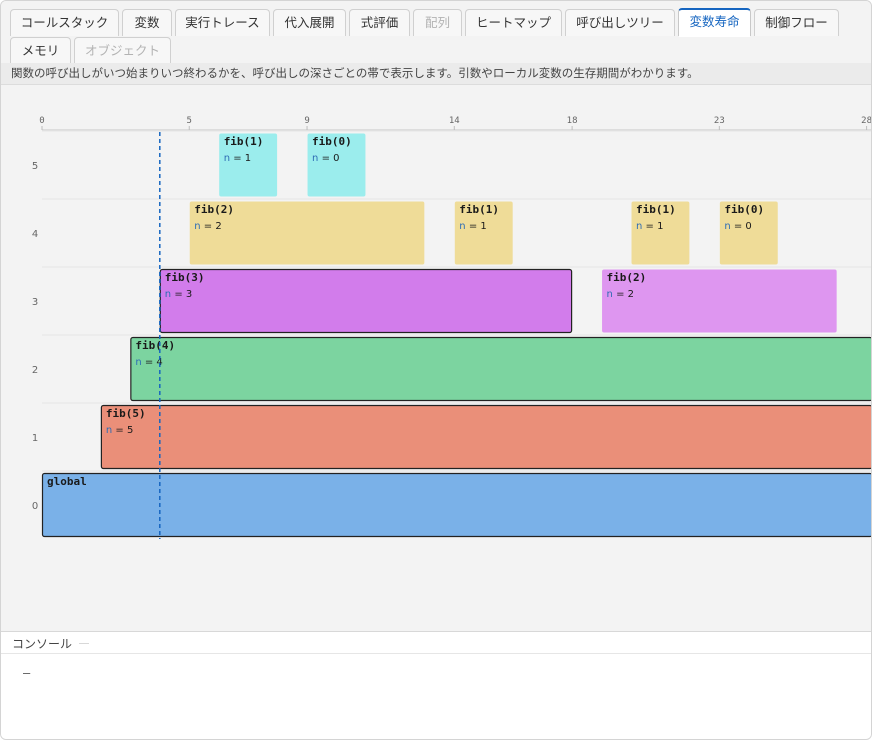  What do you see at coordinates (436, 642) in the screenshot?
I see `console-header: コンソール` at bounding box center [436, 642].